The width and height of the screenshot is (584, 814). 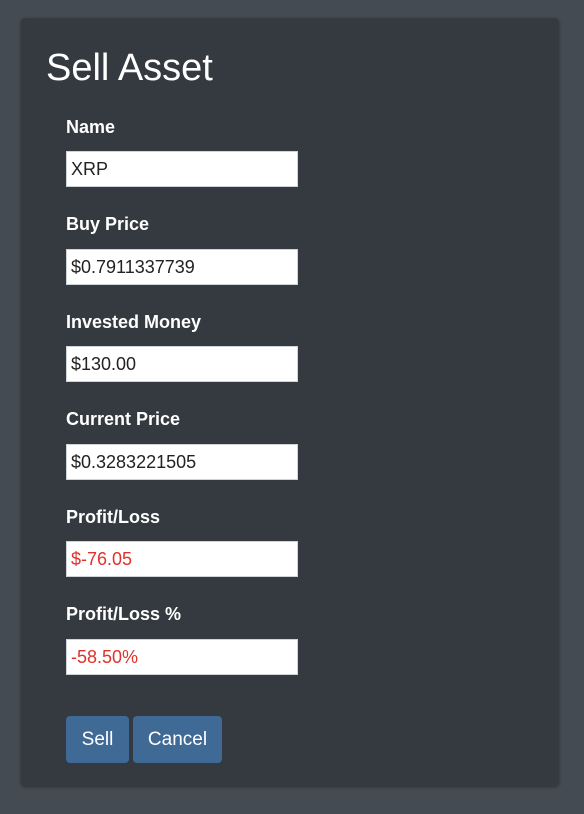 What do you see at coordinates (129, 68) in the screenshot?
I see `page-title: Sell Asset` at bounding box center [129, 68].